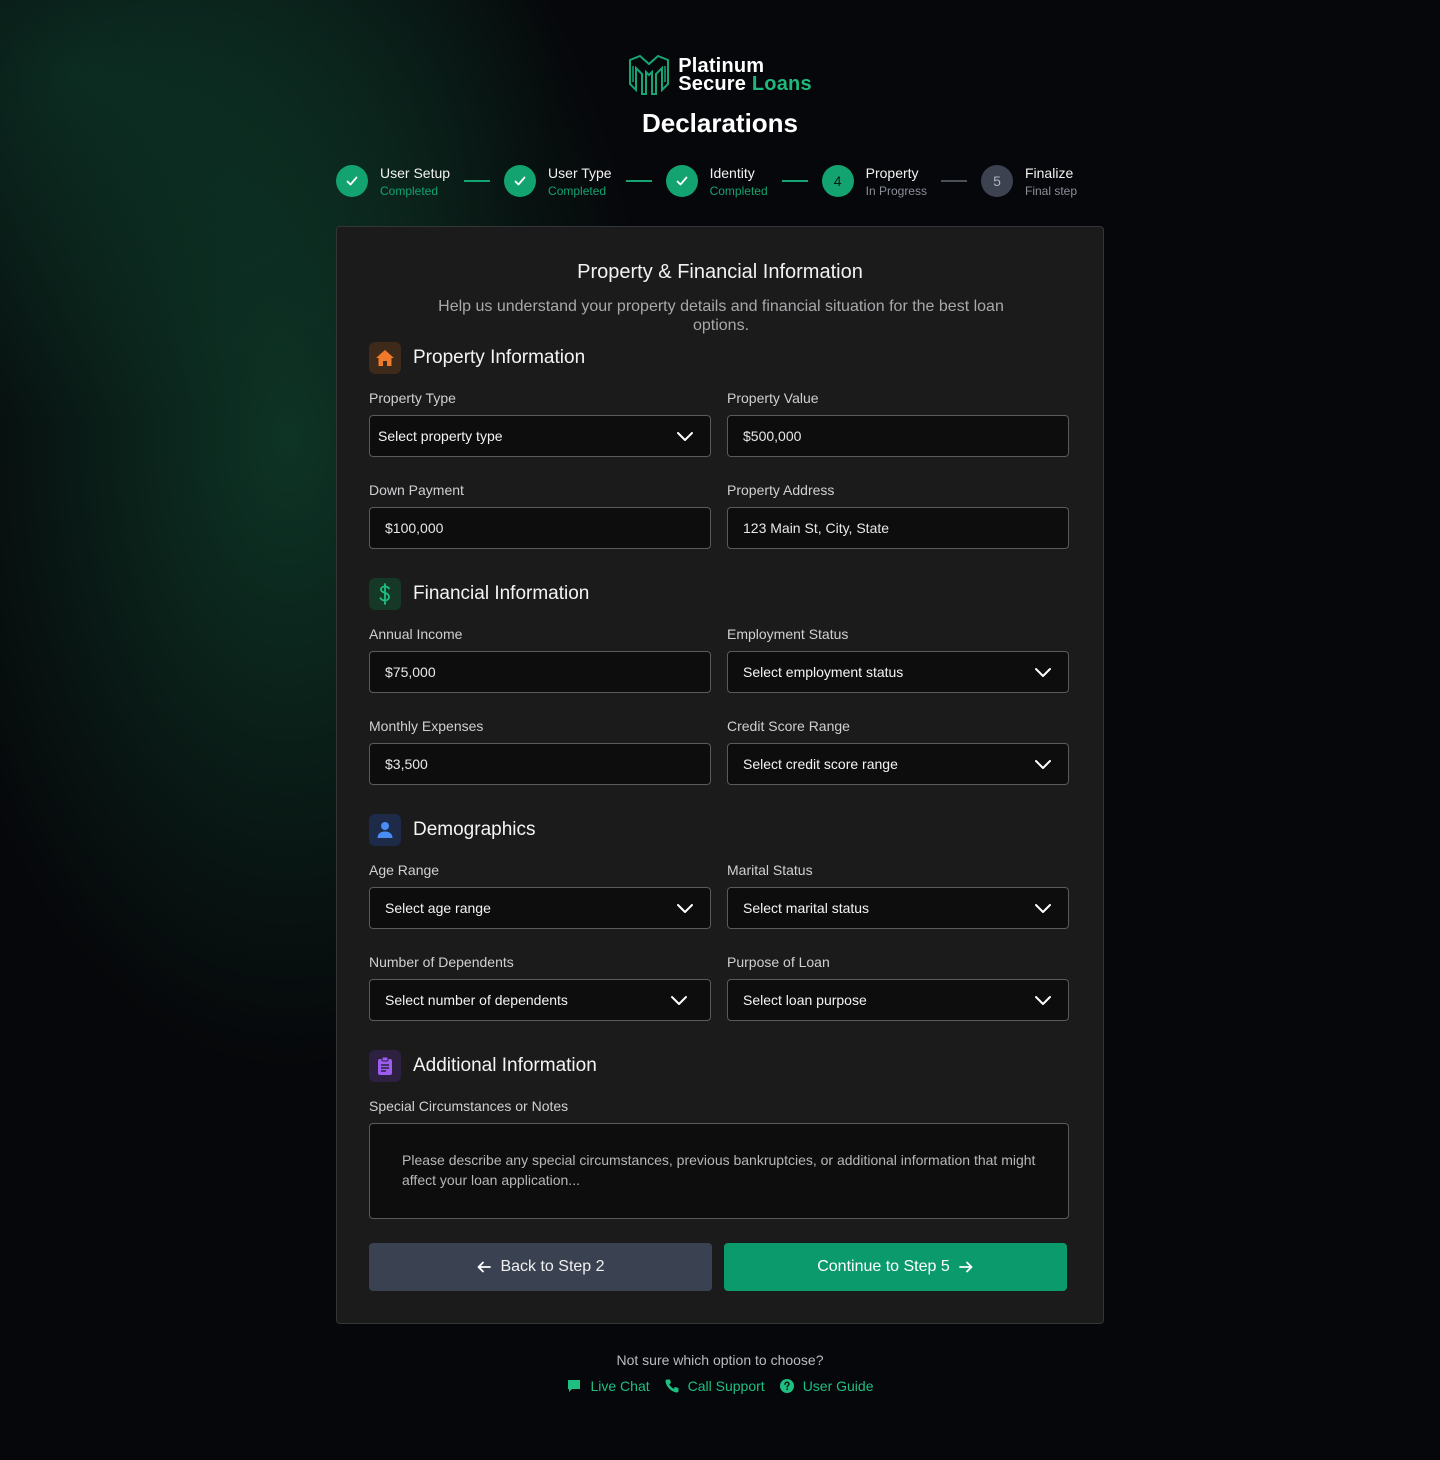 Image resolution: width=1440 pixels, height=1460 pixels. I want to click on call-support-link: Call Support, so click(714, 1386).